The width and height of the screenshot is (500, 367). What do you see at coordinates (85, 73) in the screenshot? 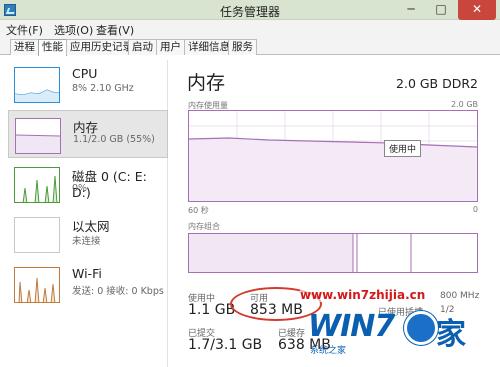
I see `sidebar-item-label: CPU` at bounding box center [85, 73].